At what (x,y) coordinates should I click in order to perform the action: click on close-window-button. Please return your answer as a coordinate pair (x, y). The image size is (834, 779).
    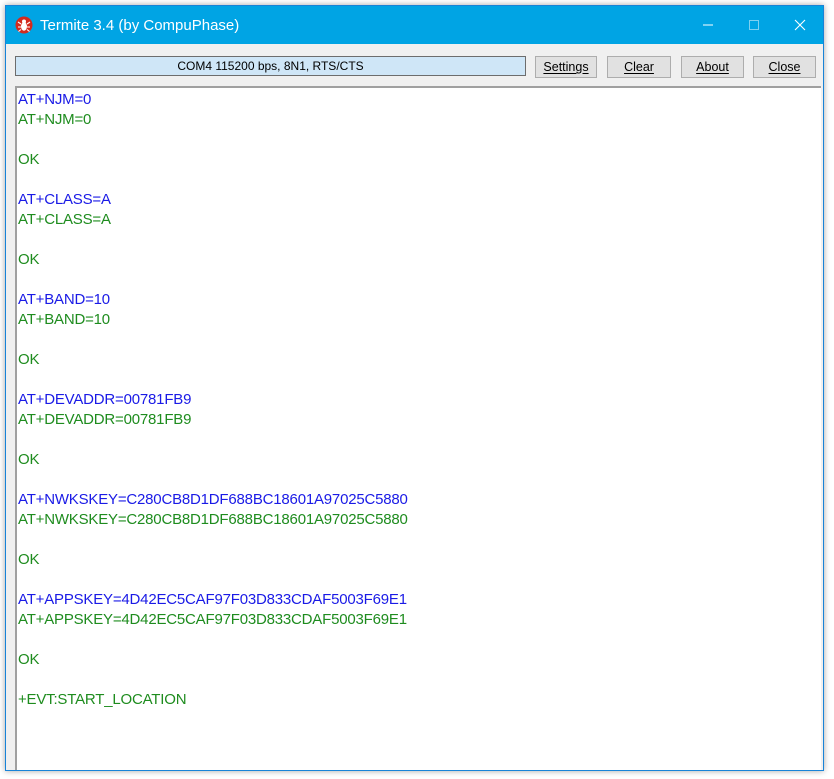
    Looking at the image, I should click on (800, 25).